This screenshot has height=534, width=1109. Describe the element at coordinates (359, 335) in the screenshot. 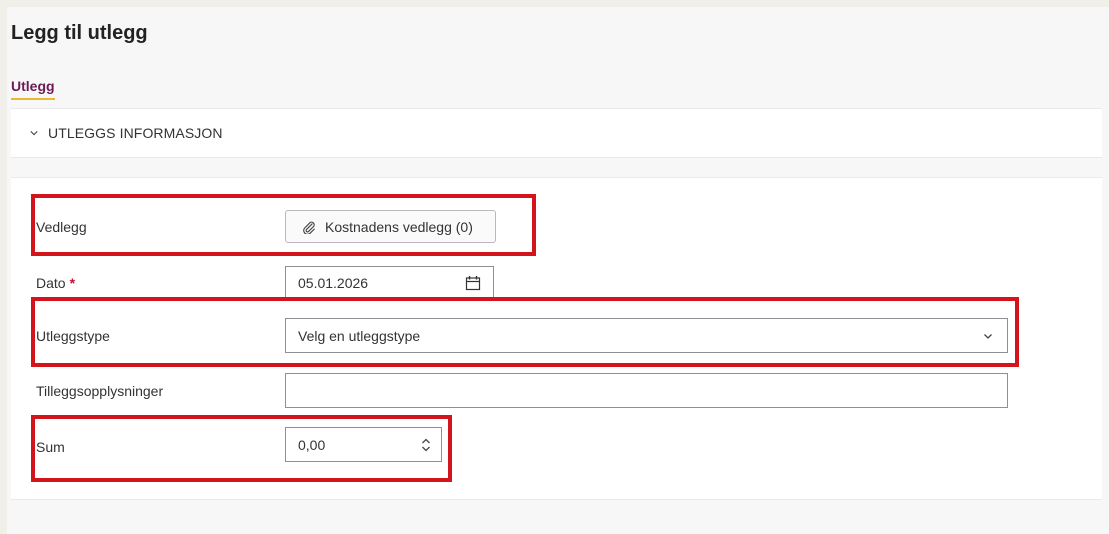

I see `expense-type-value: Velg en utleggstype` at that location.